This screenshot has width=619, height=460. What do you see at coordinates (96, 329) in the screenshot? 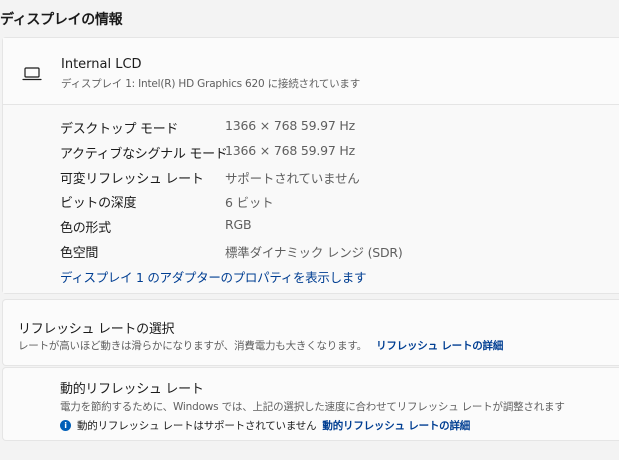
I see `refresh-rate-title: リフレッシュ レートの選択` at bounding box center [96, 329].